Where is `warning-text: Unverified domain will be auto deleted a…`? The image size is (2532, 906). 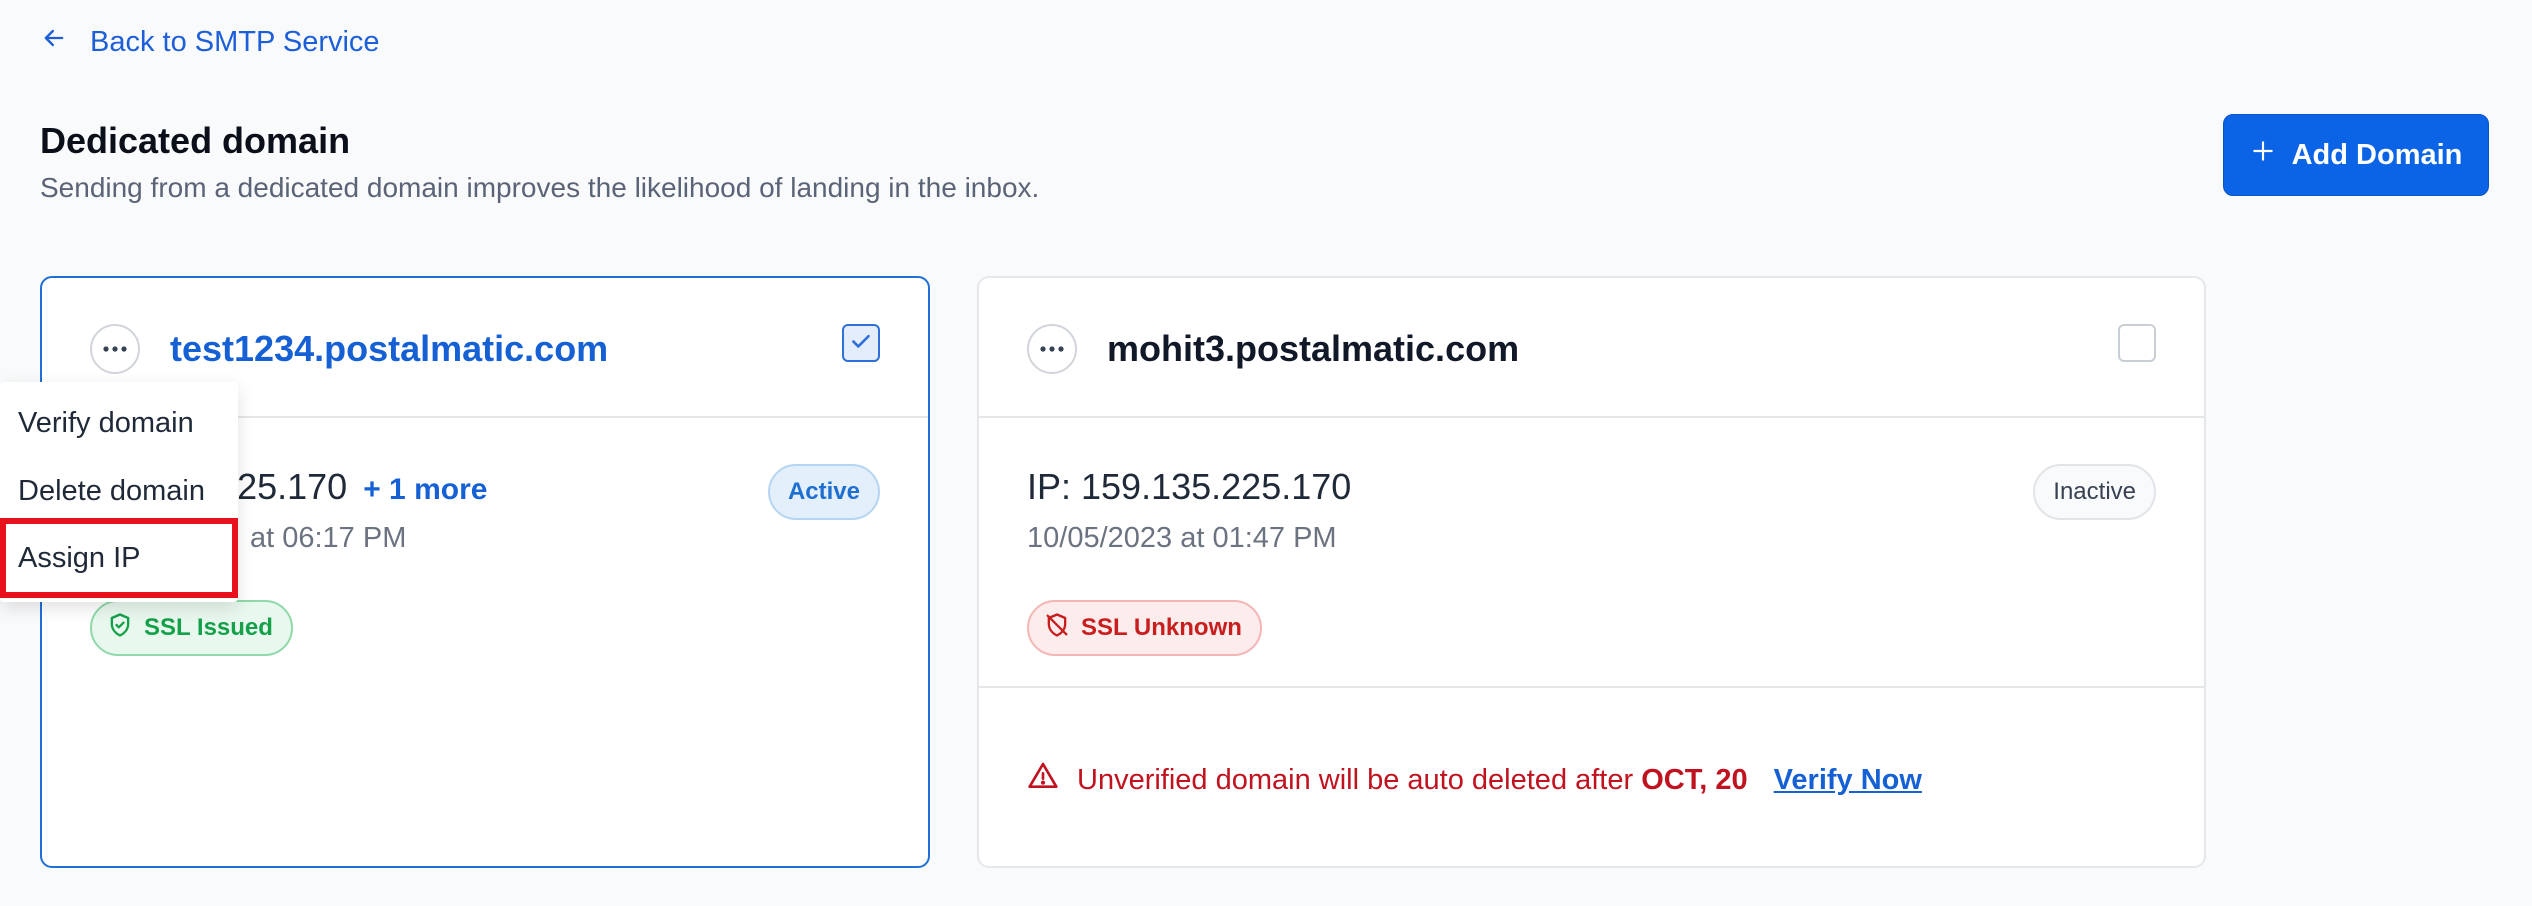 warning-text: Unverified domain will be auto deleted a… is located at coordinates (1499, 780).